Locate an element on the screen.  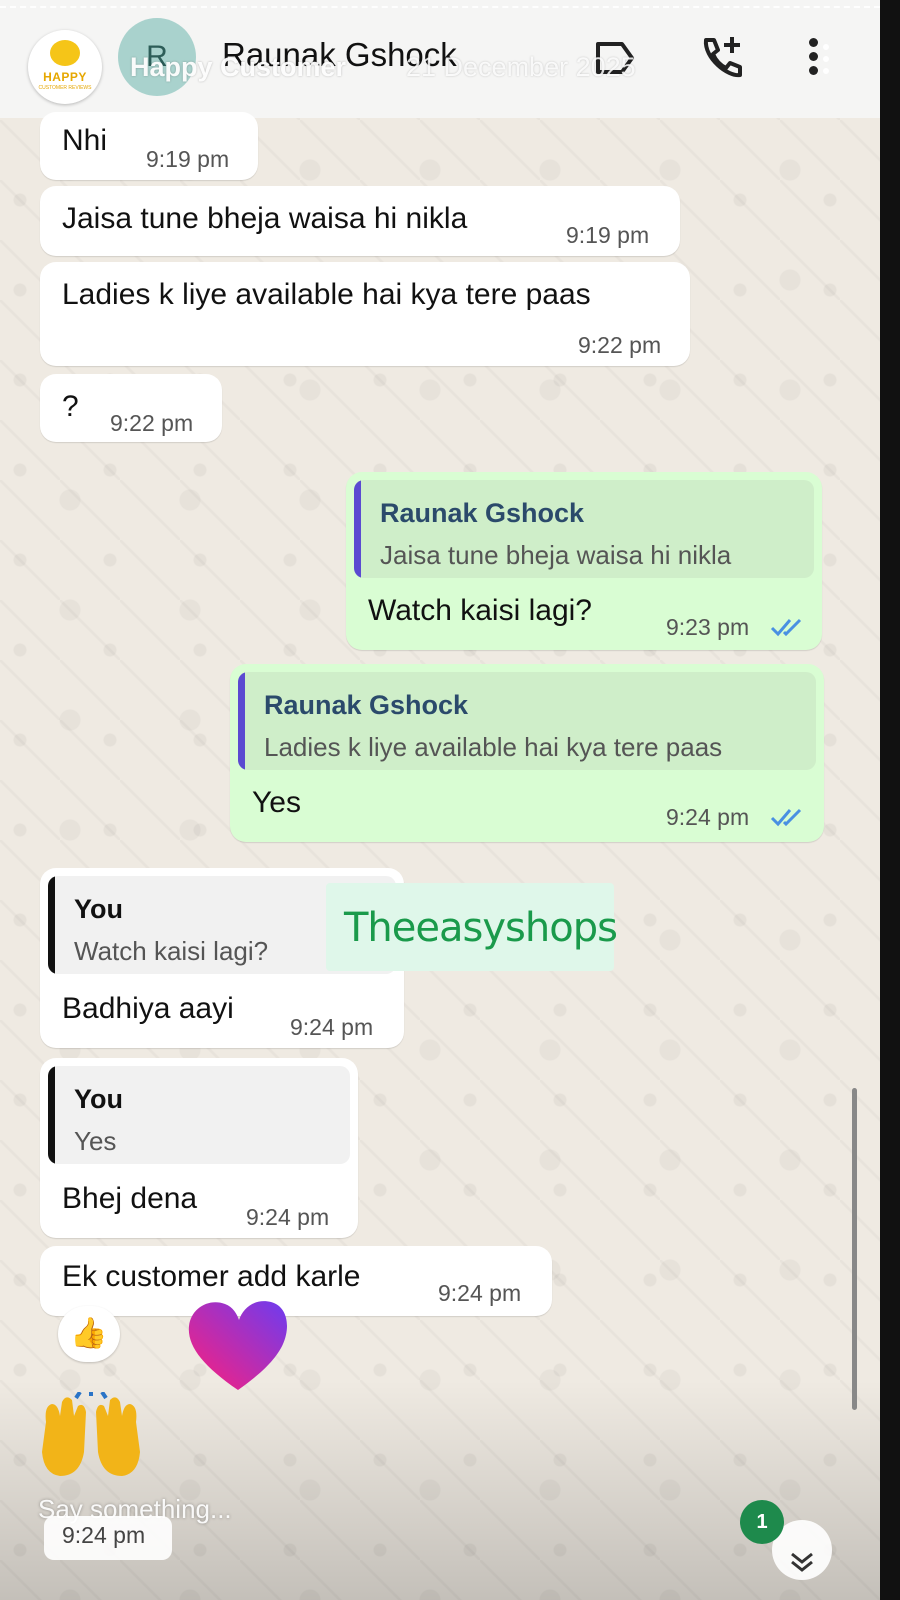
message-text: Nhi is located at coordinates (85, 140).